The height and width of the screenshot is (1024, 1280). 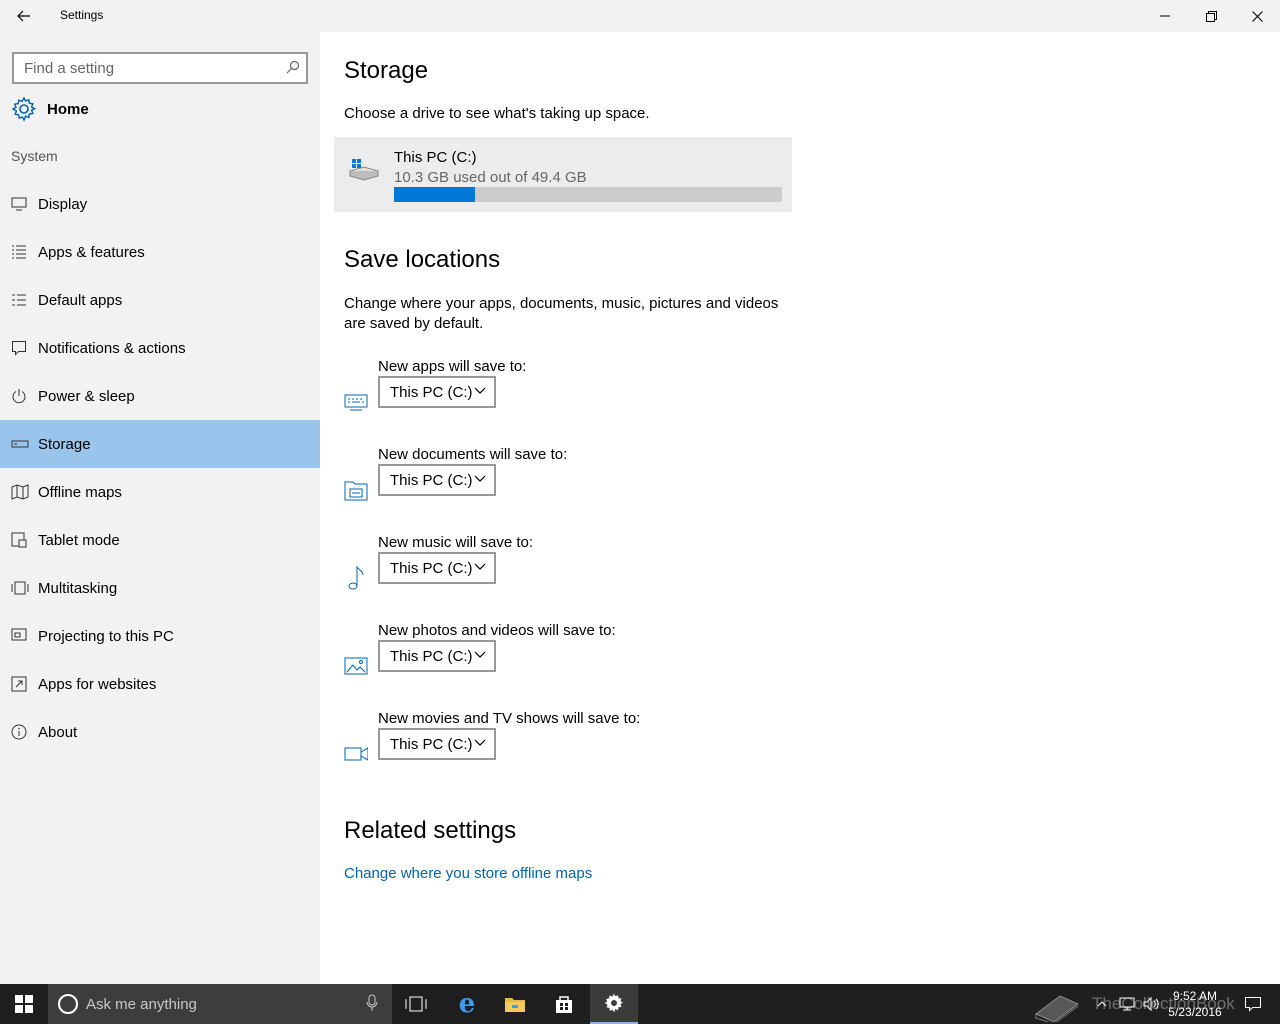 I want to click on related-settings-title: Related settings, so click(x=430, y=830).